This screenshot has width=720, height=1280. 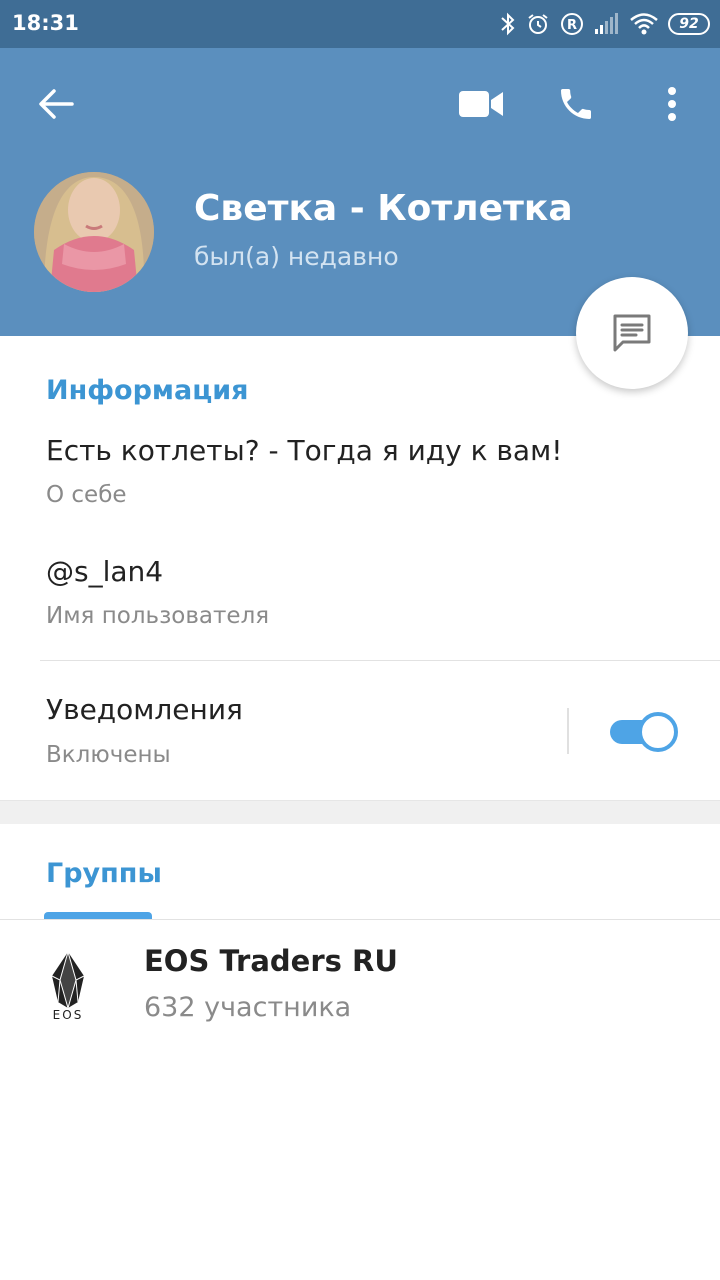 What do you see at coordinates (689, 24) in the screenshot?
I see `battery-icon: 92` at bounding box center [689, 24].